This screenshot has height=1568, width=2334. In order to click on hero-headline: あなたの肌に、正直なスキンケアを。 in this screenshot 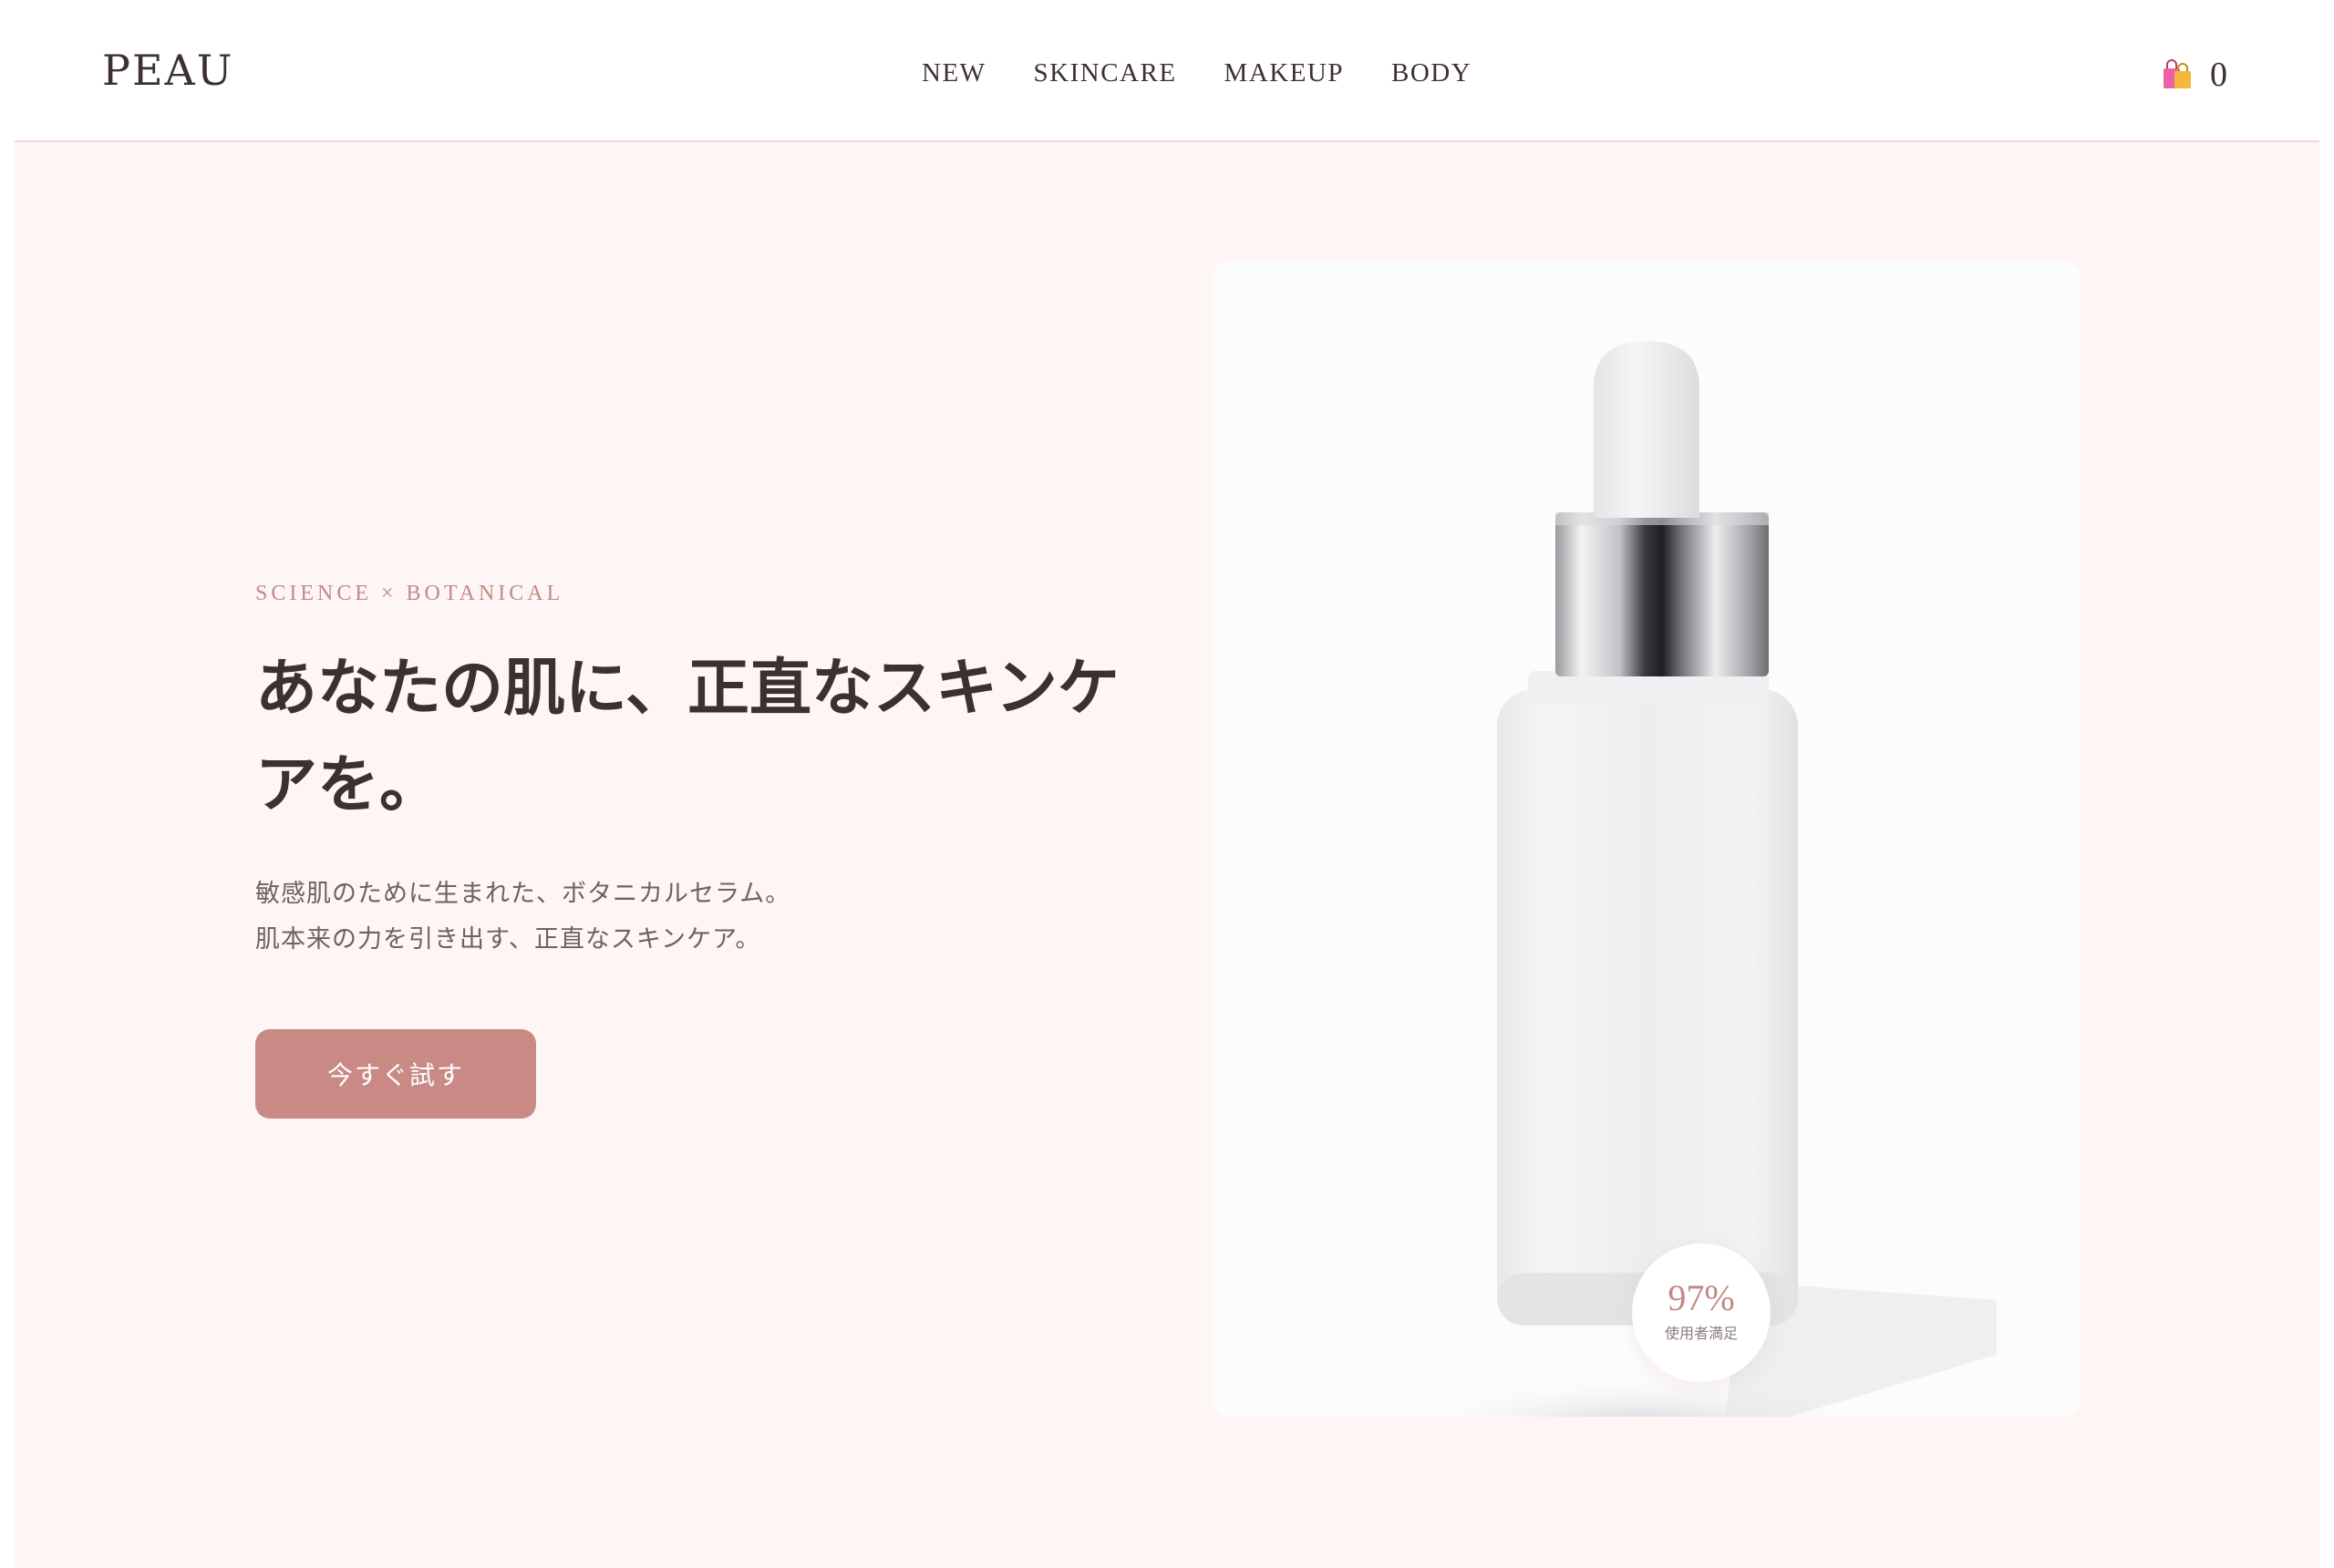, I will do `click(687, 736)`.